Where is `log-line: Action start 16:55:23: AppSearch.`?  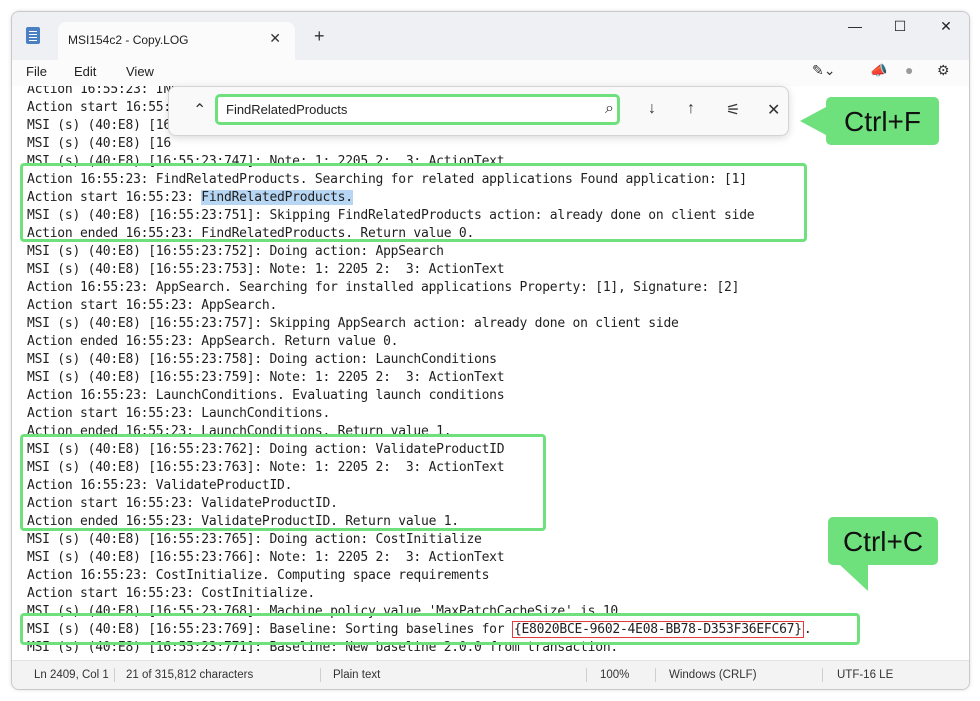 log-line: Action start 16:55:23: AppSearch. is located at coordinates (152, 305).